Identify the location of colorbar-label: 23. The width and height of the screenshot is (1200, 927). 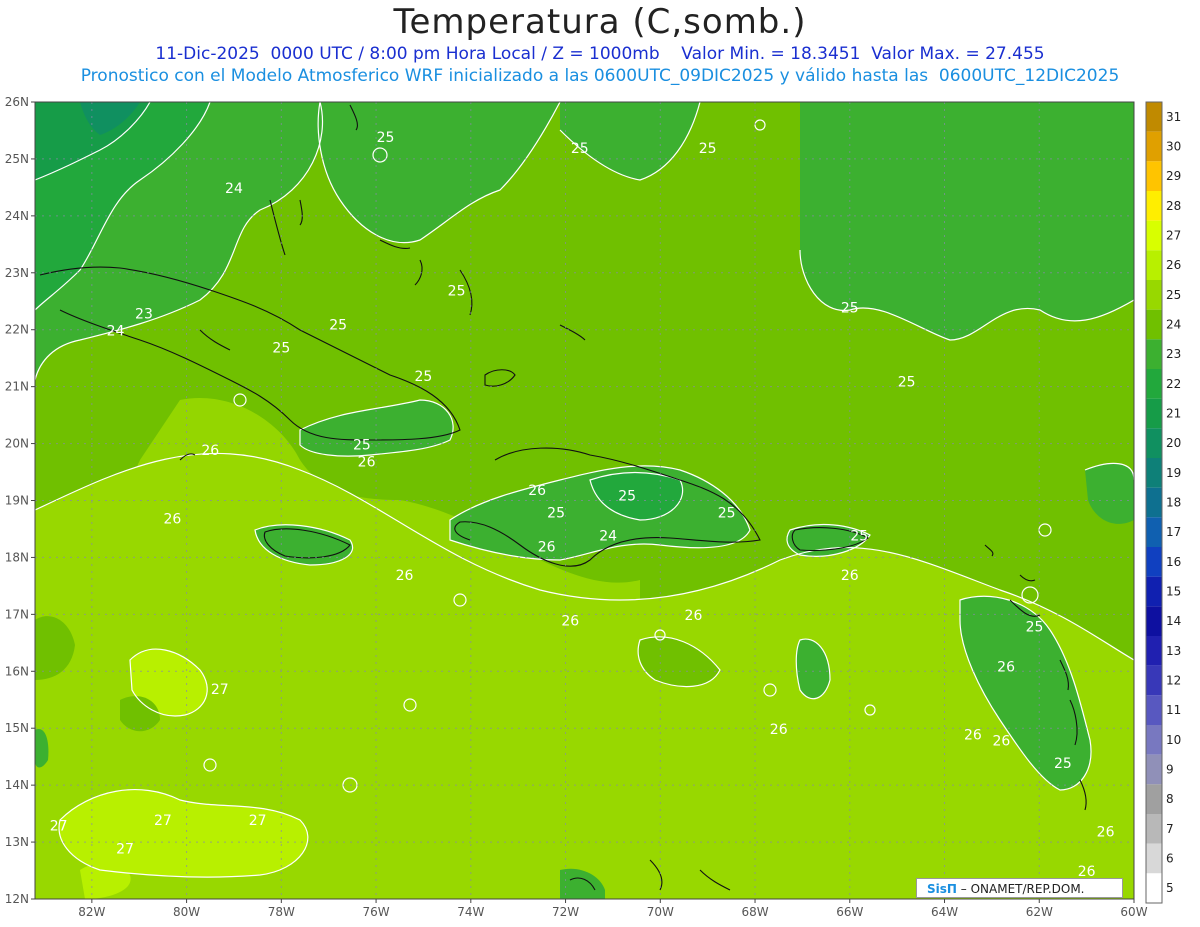
(1173, 354).